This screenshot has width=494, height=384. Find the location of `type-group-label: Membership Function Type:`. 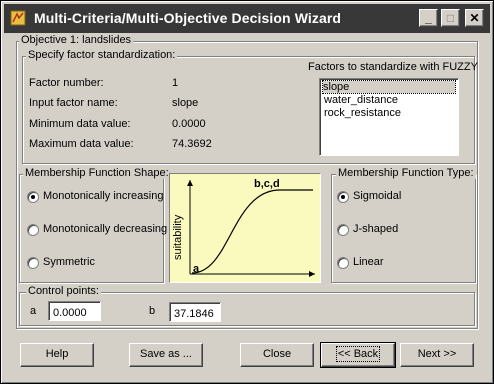

type-group-label: Membership Function Type: is located at coordinates (406, 173).